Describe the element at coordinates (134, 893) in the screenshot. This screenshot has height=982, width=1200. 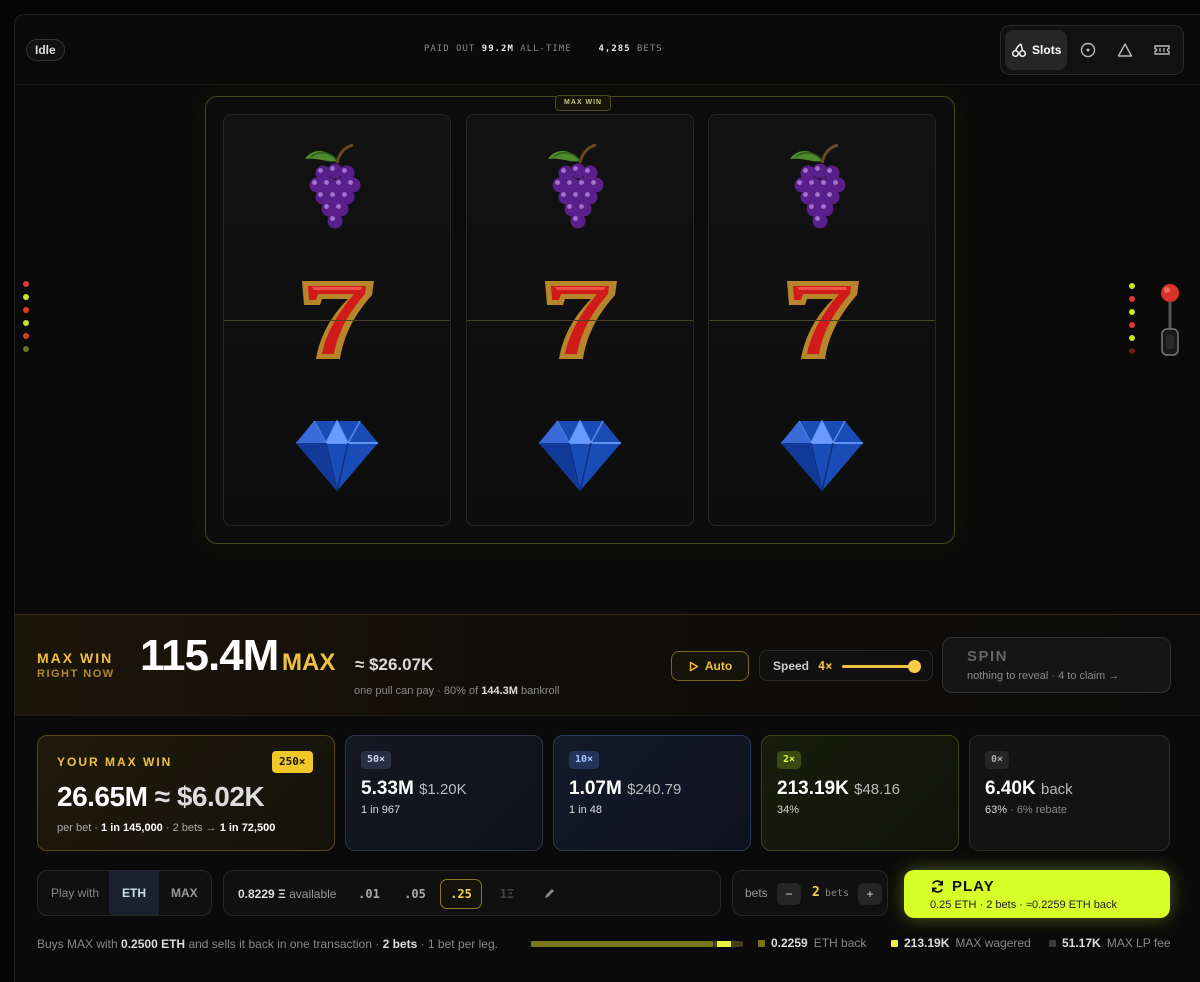
I see `currency-eth-option: ETH` at that location.